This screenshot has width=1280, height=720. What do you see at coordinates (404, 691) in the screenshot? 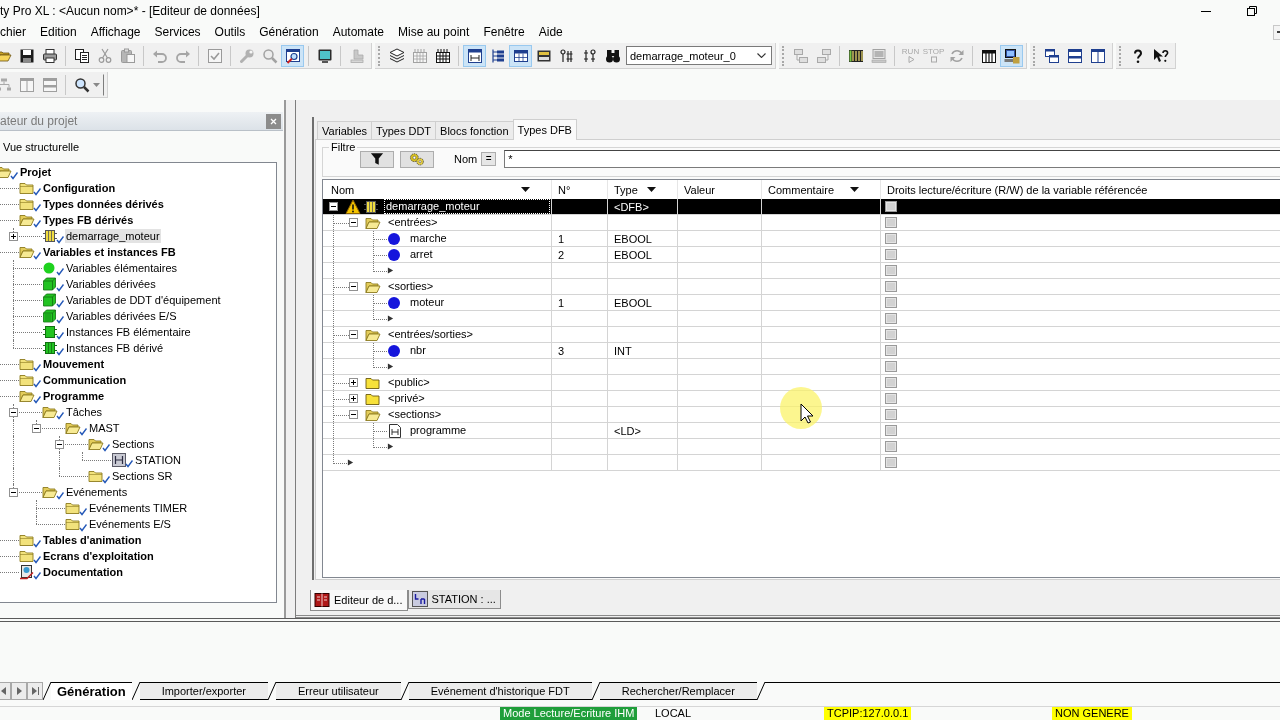
I see `tab-edge` at bounding box center [404, 691].